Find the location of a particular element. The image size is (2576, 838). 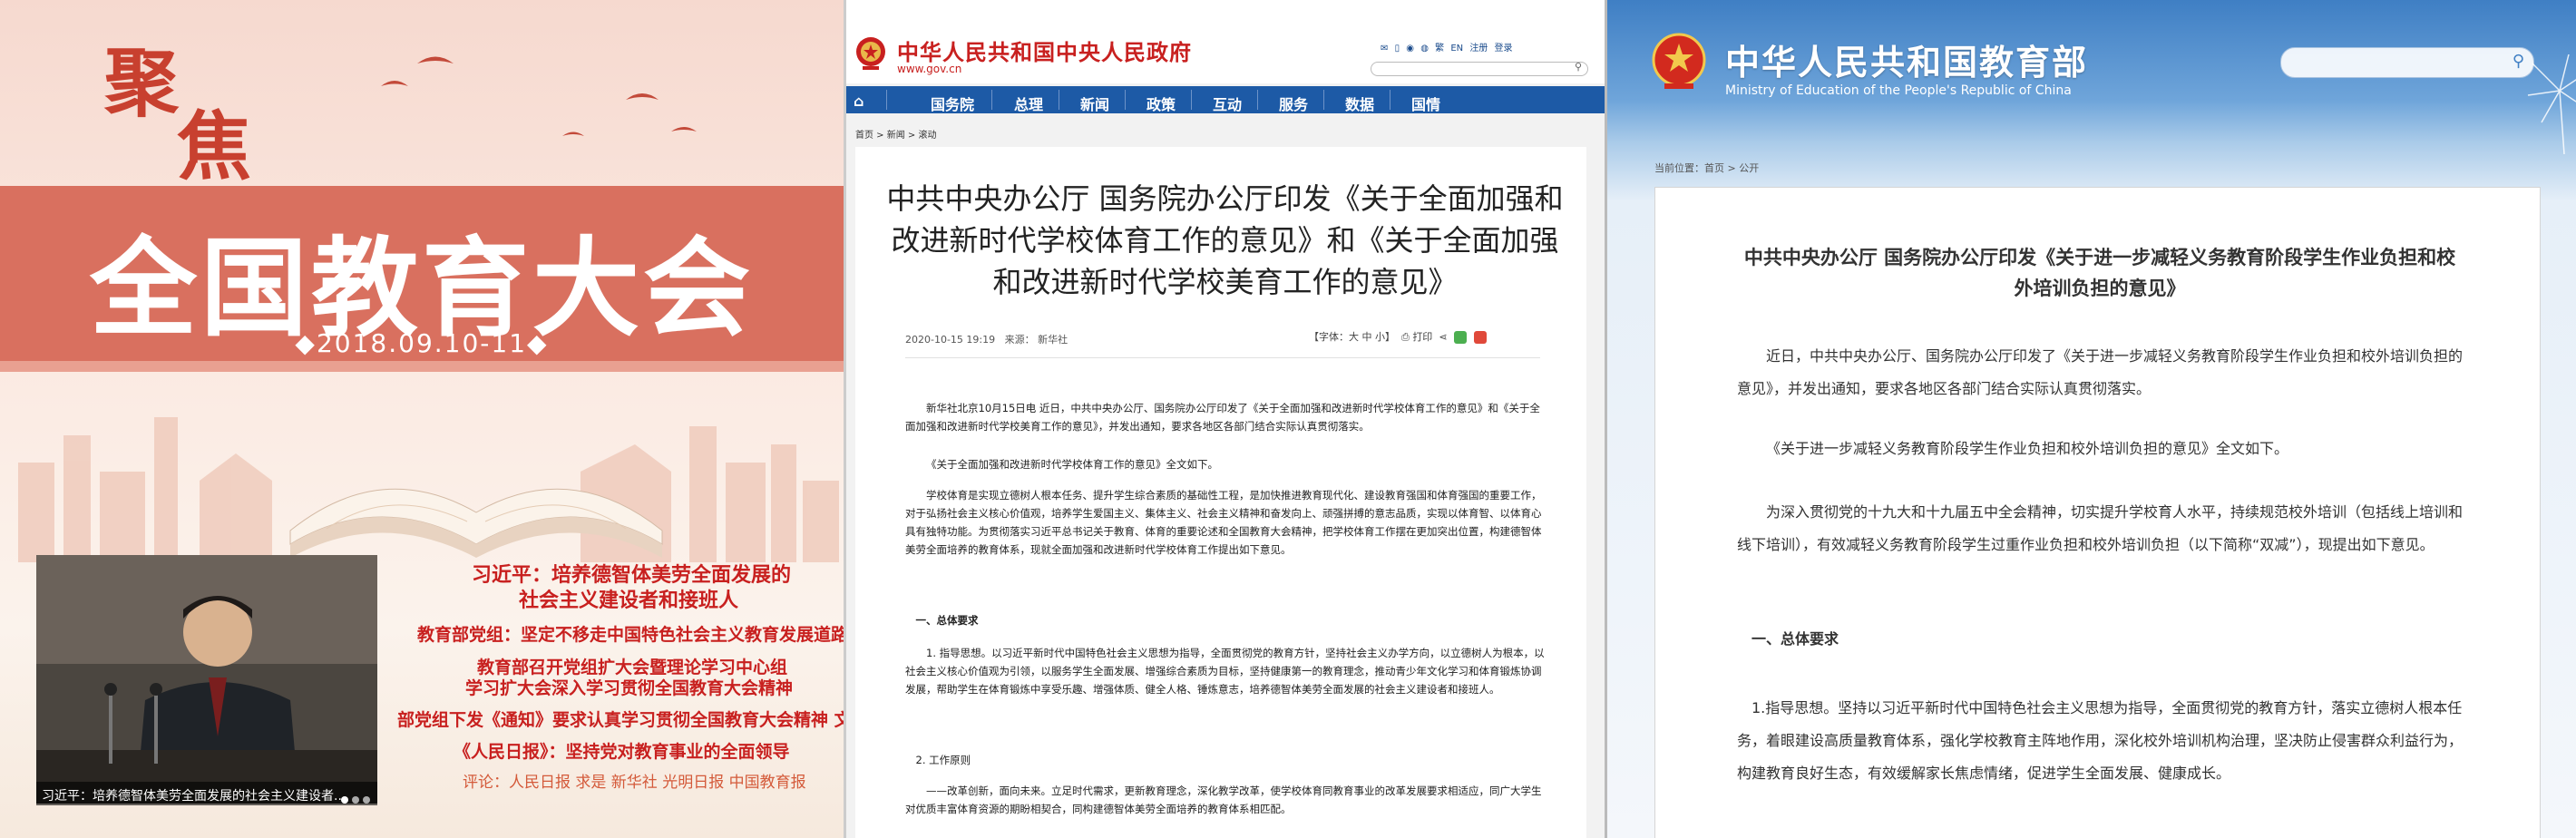

mobile-icon: ▯ is located at coordinates (1397, 49).